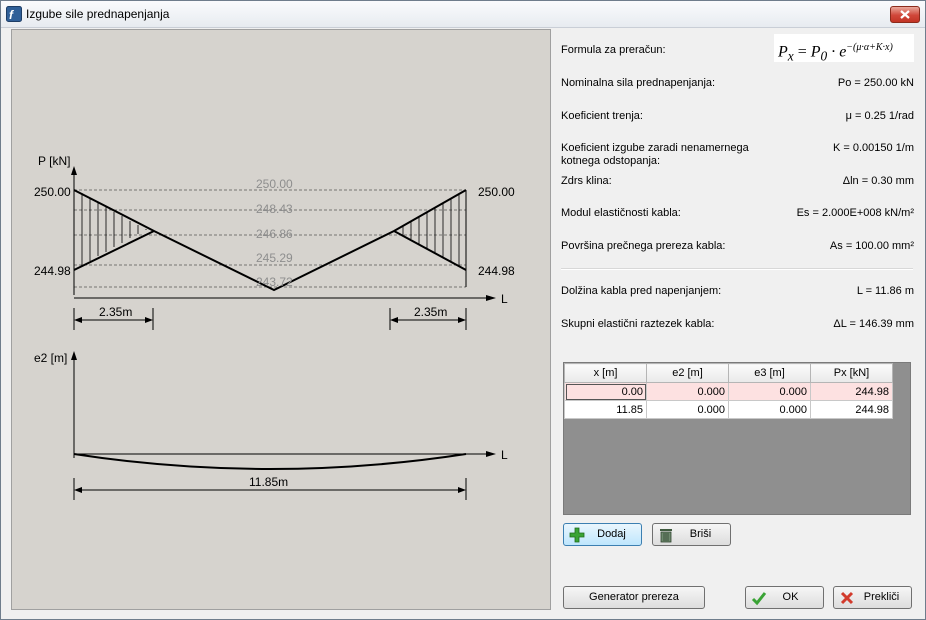 The height and width of the screenshot is (620, 926). Describe the element at coordinates (98, 14) in the screenshot. I see `window-title: Izgube sile prednapenjanja` at that location.